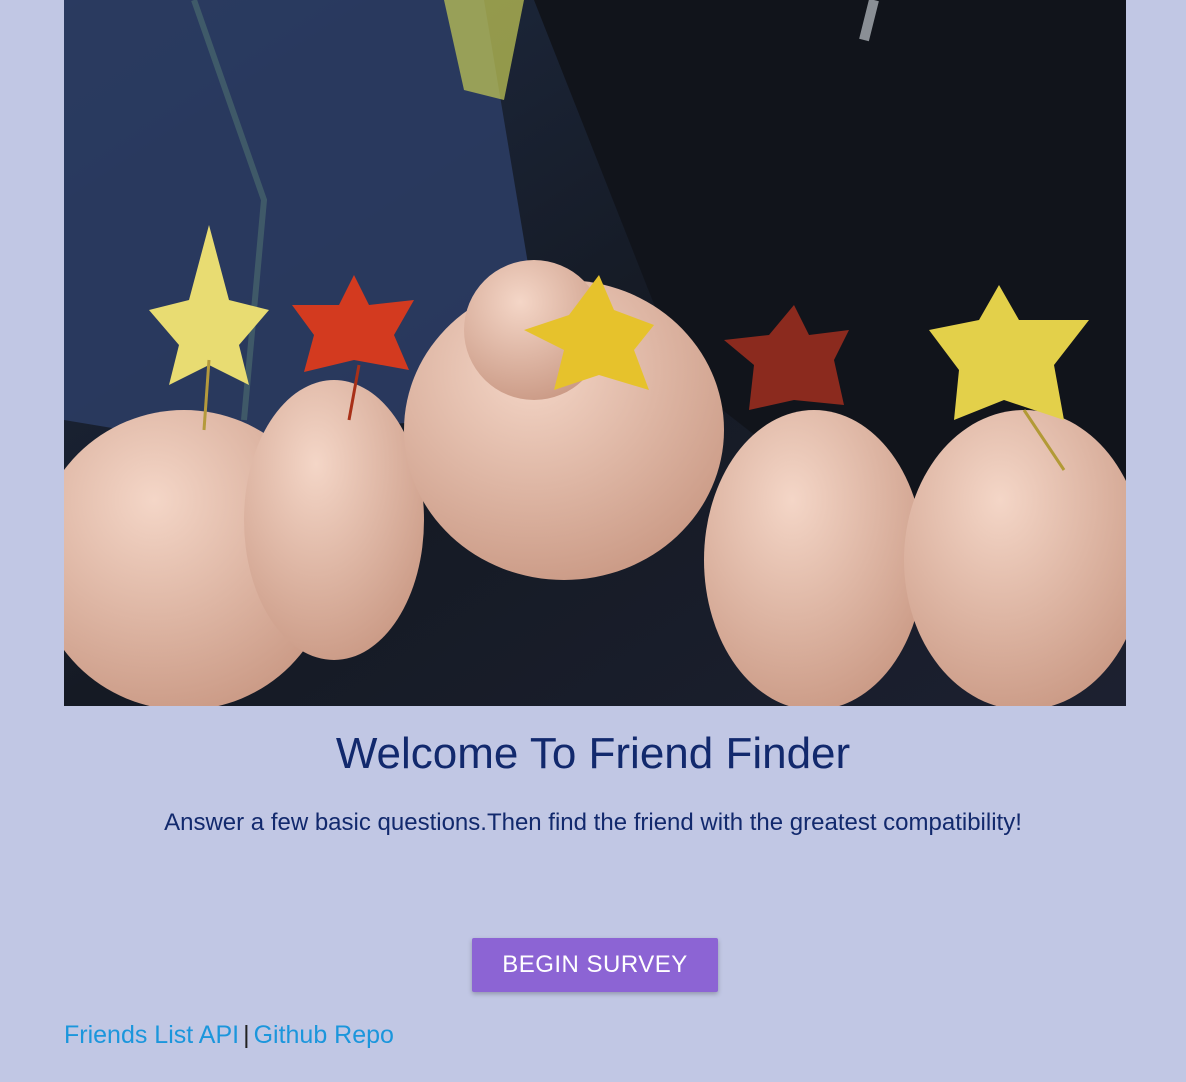  Describe the element at coordinates (595, 965) in the screenshot. I see `begin-survey-button: BEGIN SURVEY` at that location.